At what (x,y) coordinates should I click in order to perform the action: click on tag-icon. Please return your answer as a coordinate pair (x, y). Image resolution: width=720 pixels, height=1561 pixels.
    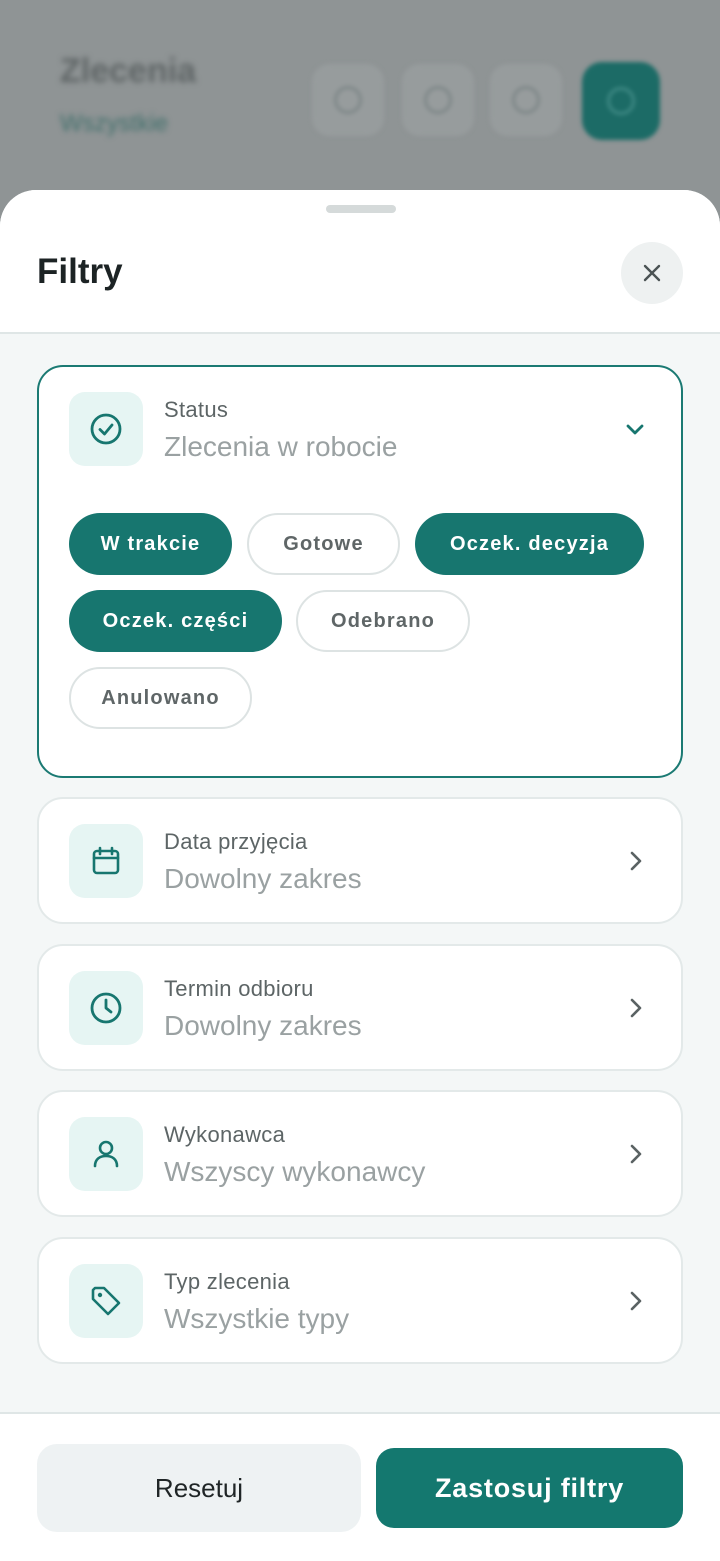
    Looking at the image, I should click on (106, 1301).